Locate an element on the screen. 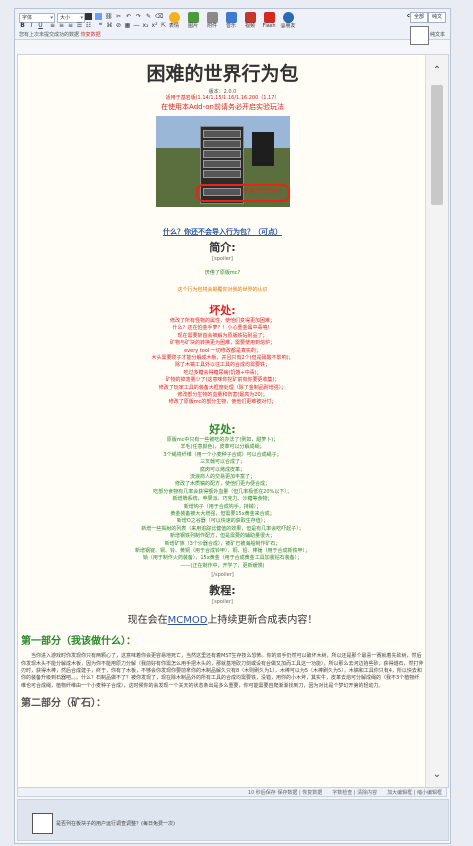 This screenshot has height=846, width=473. align-right-icon: ≡ is located at coordinates (70, 25).